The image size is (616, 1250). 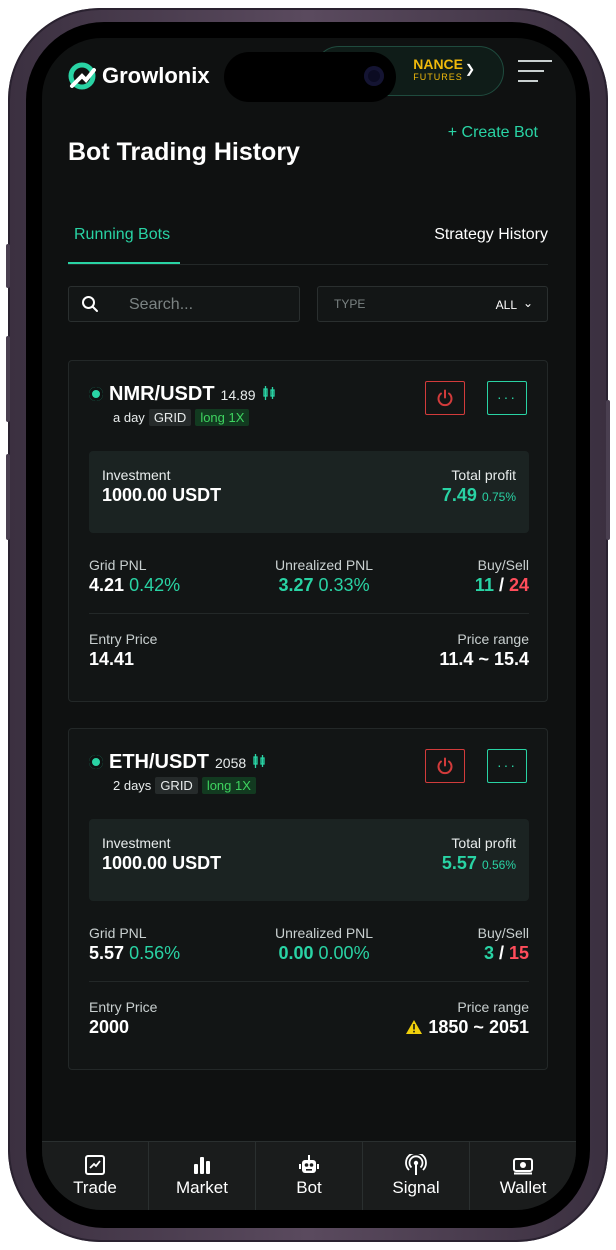 What do you see at coordinates (238, 395) in the screenshot?
I see `bot-price: 14.89` at bounding box center [238, 395].